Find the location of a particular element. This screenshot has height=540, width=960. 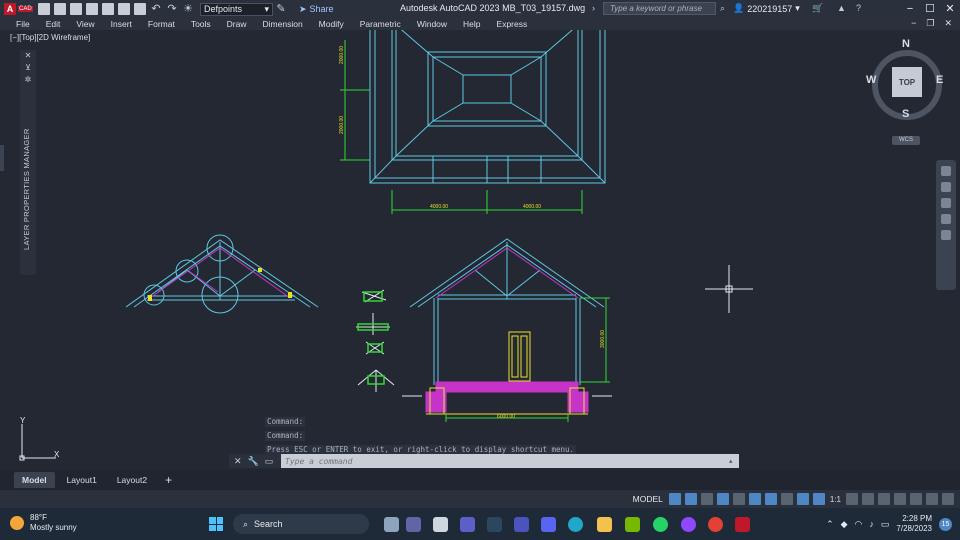

doc-minimize-icon: − is located at coordinates (913, 23).